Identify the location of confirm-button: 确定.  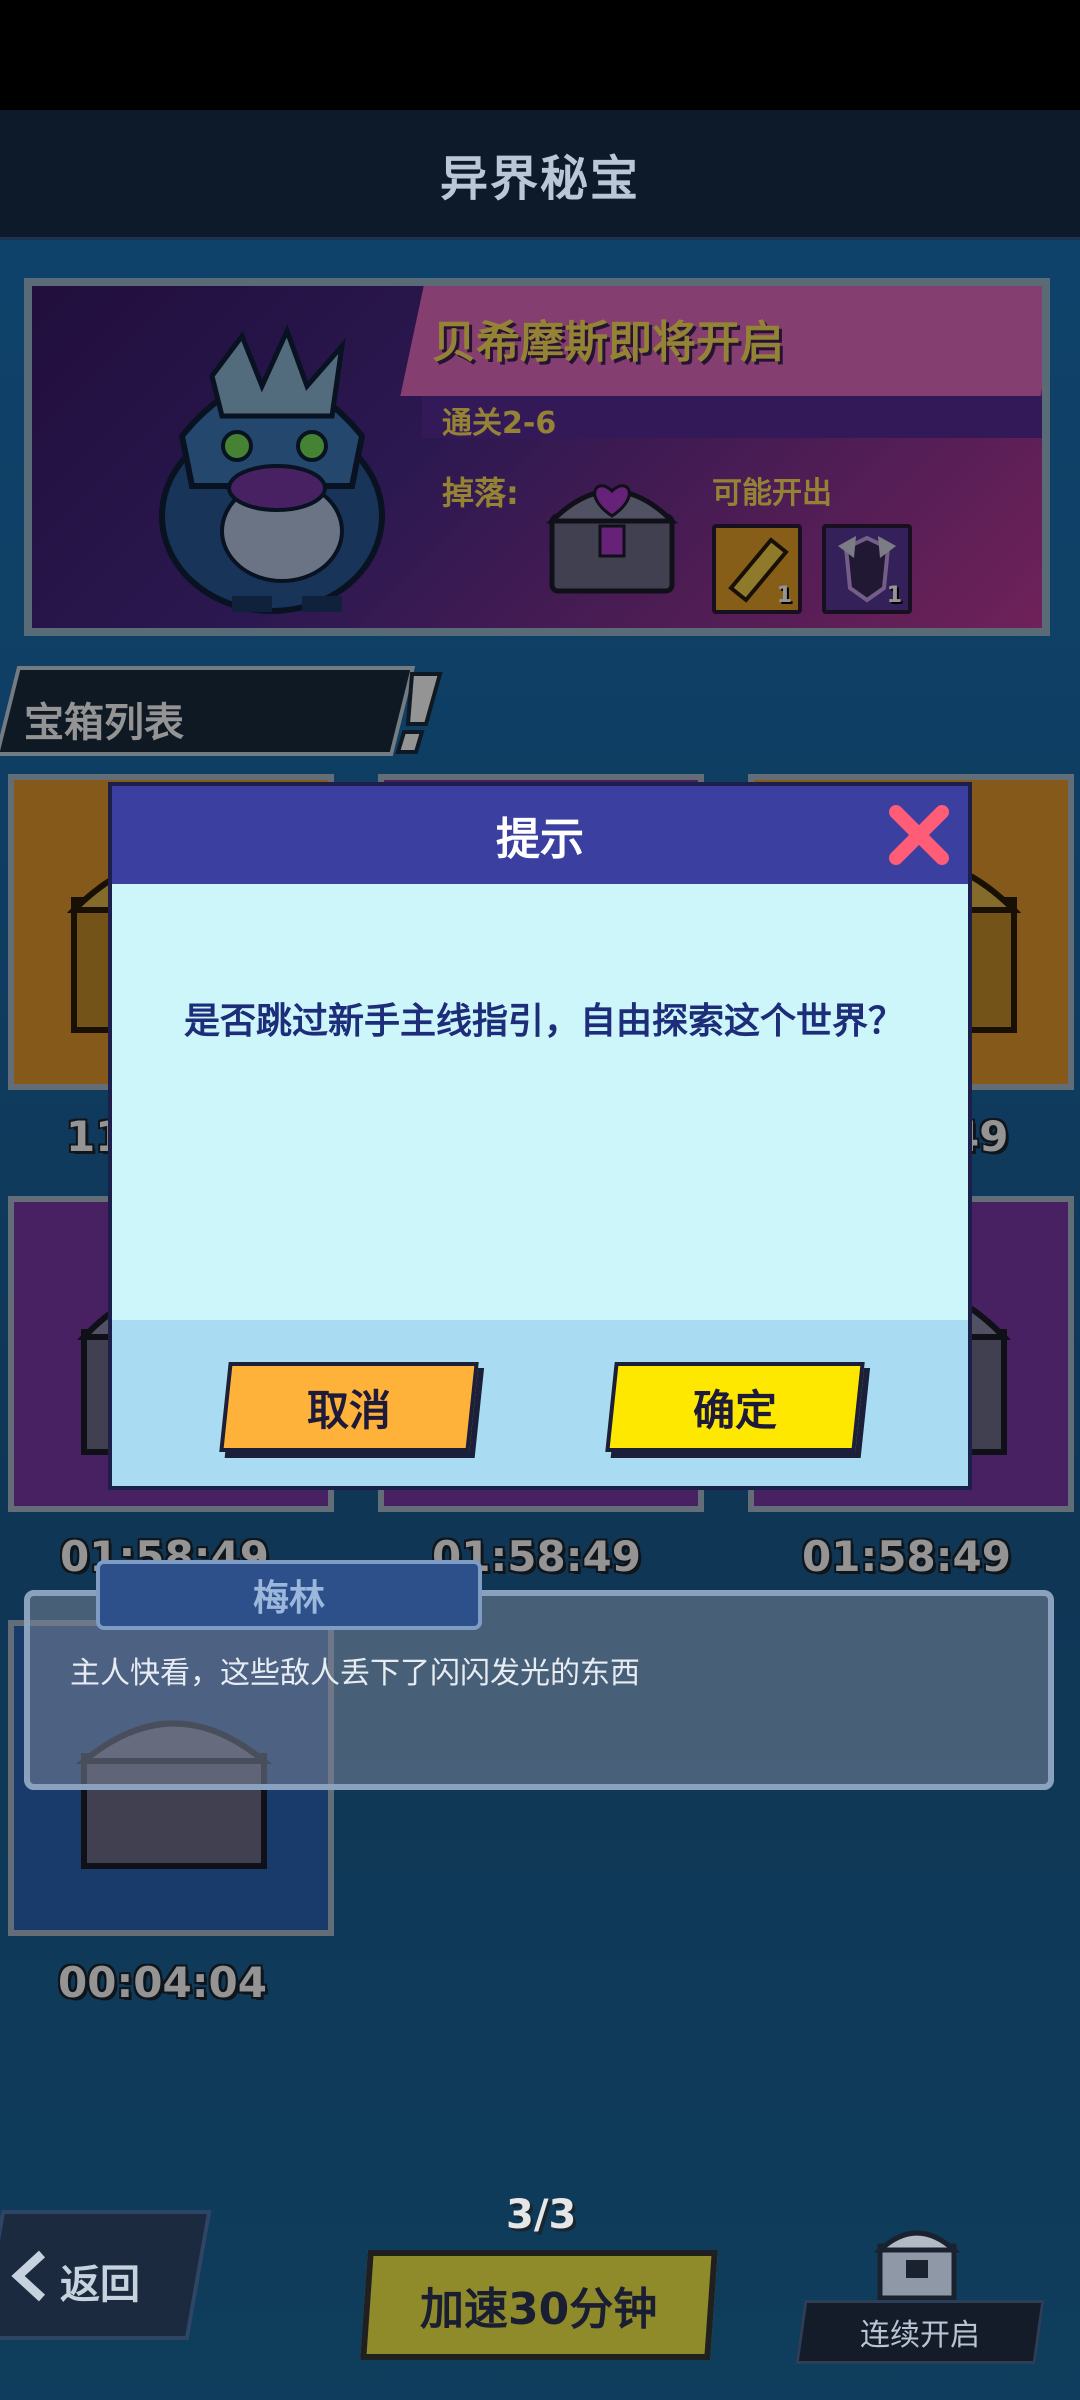
(735, 1407).